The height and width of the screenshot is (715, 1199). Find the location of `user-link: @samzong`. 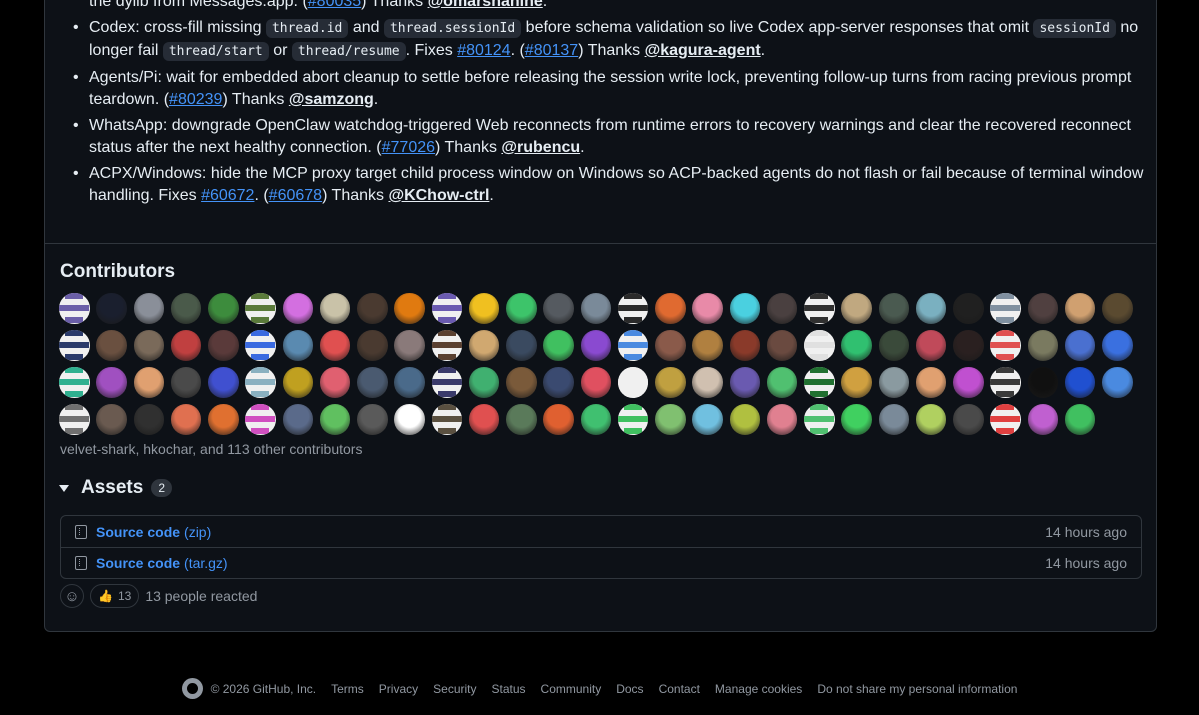

user-link: @samzong is located at coordinates (331, 99).